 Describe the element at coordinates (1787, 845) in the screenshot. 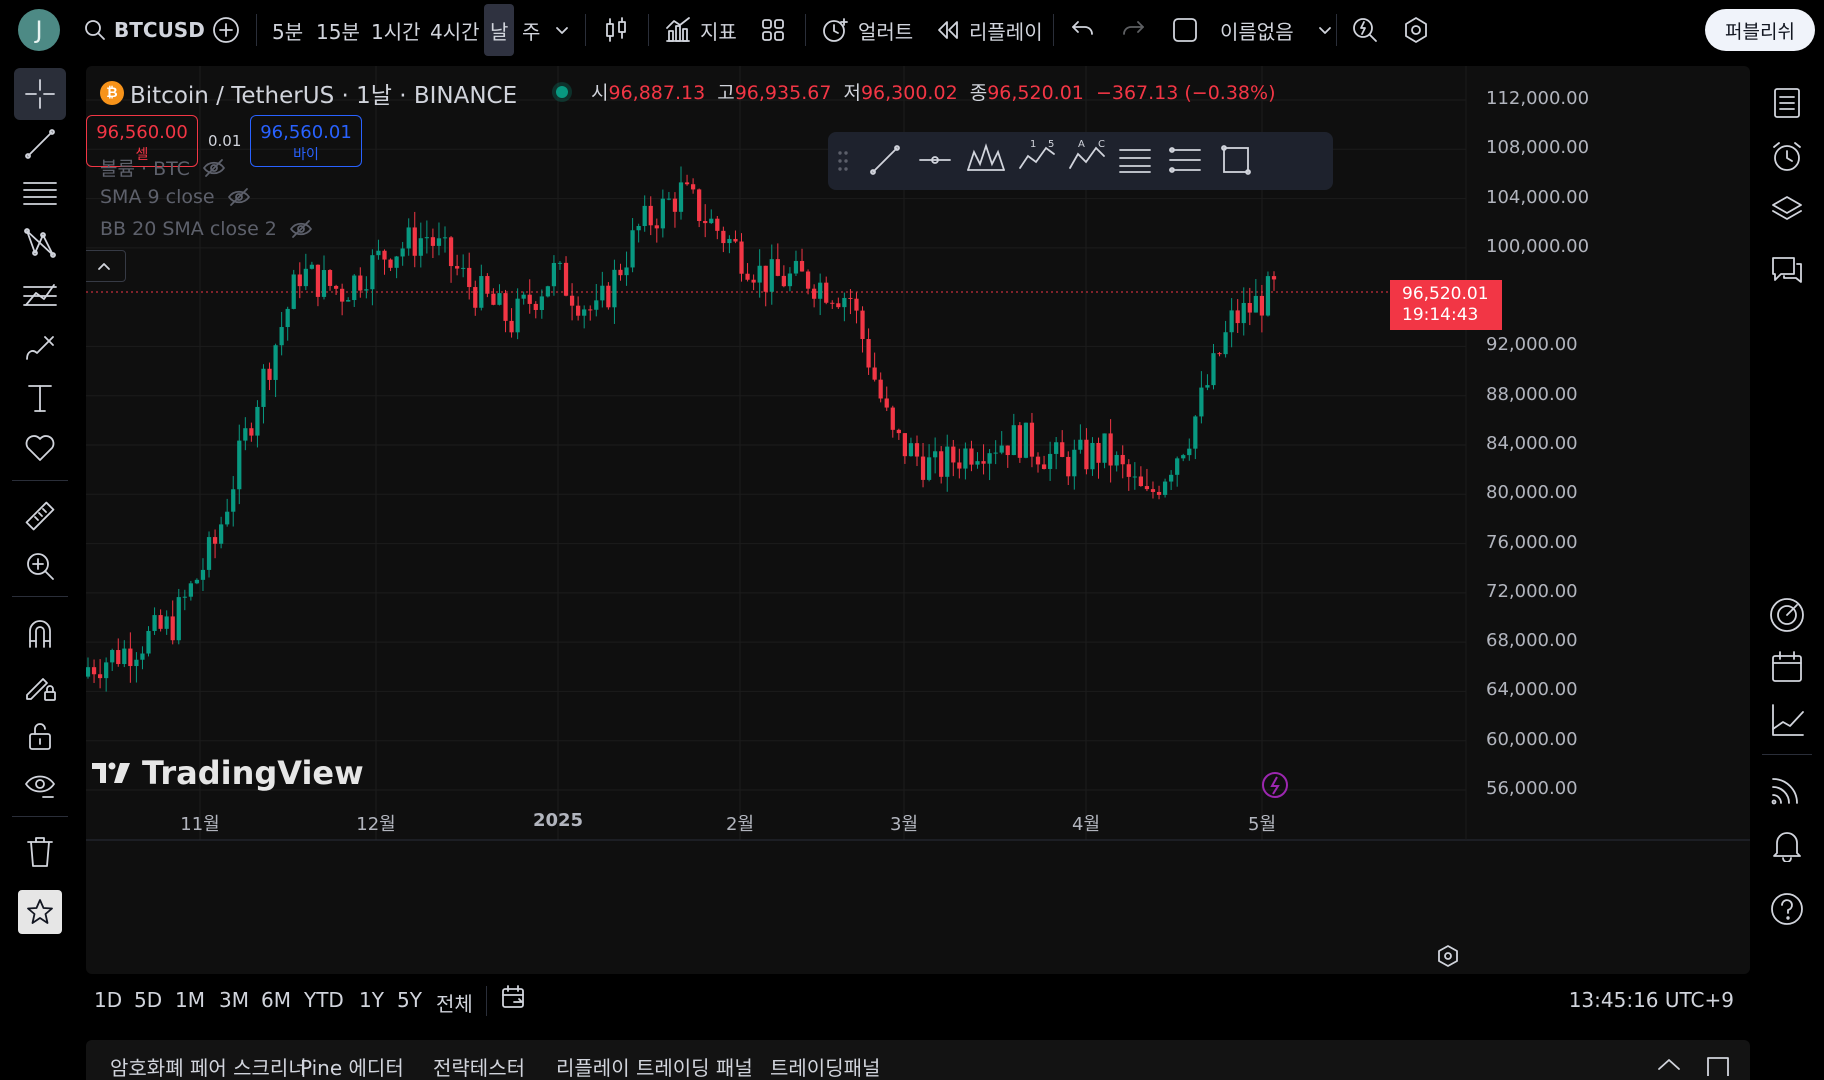

I see `notifications-button` at that location.